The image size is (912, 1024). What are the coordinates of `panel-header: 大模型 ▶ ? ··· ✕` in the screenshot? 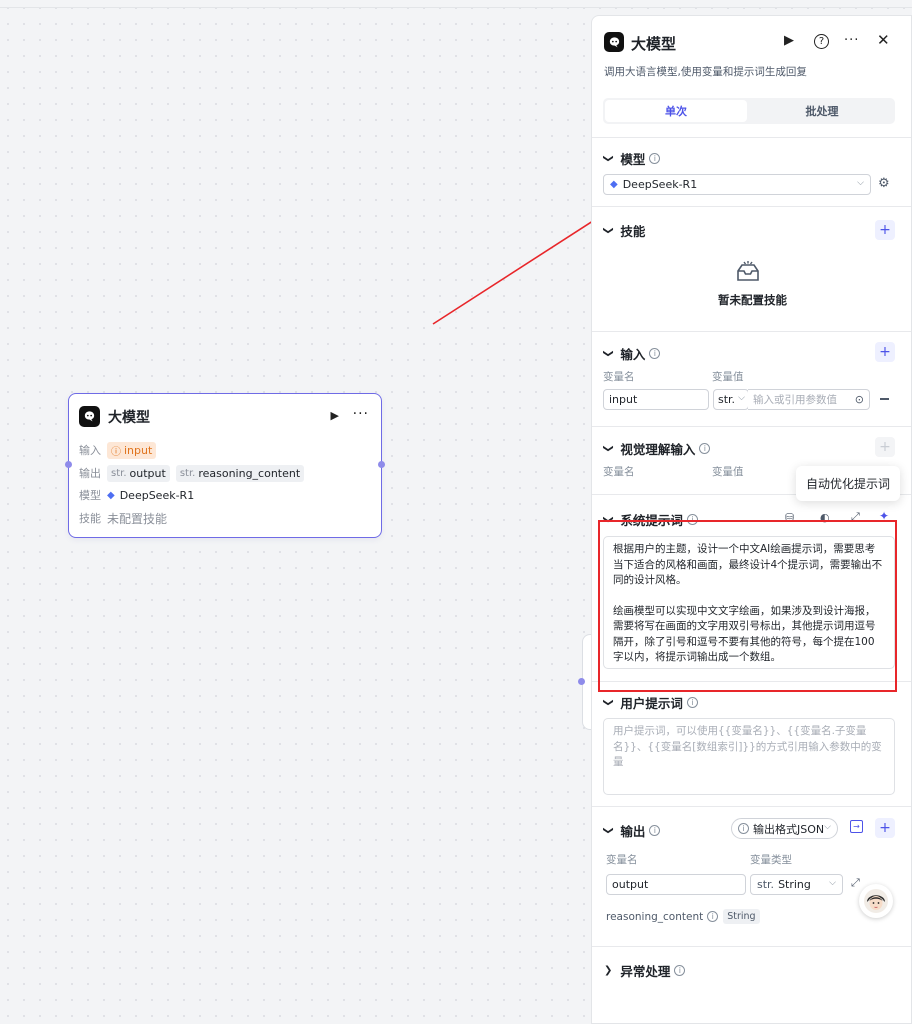 It's located at (752, 42).